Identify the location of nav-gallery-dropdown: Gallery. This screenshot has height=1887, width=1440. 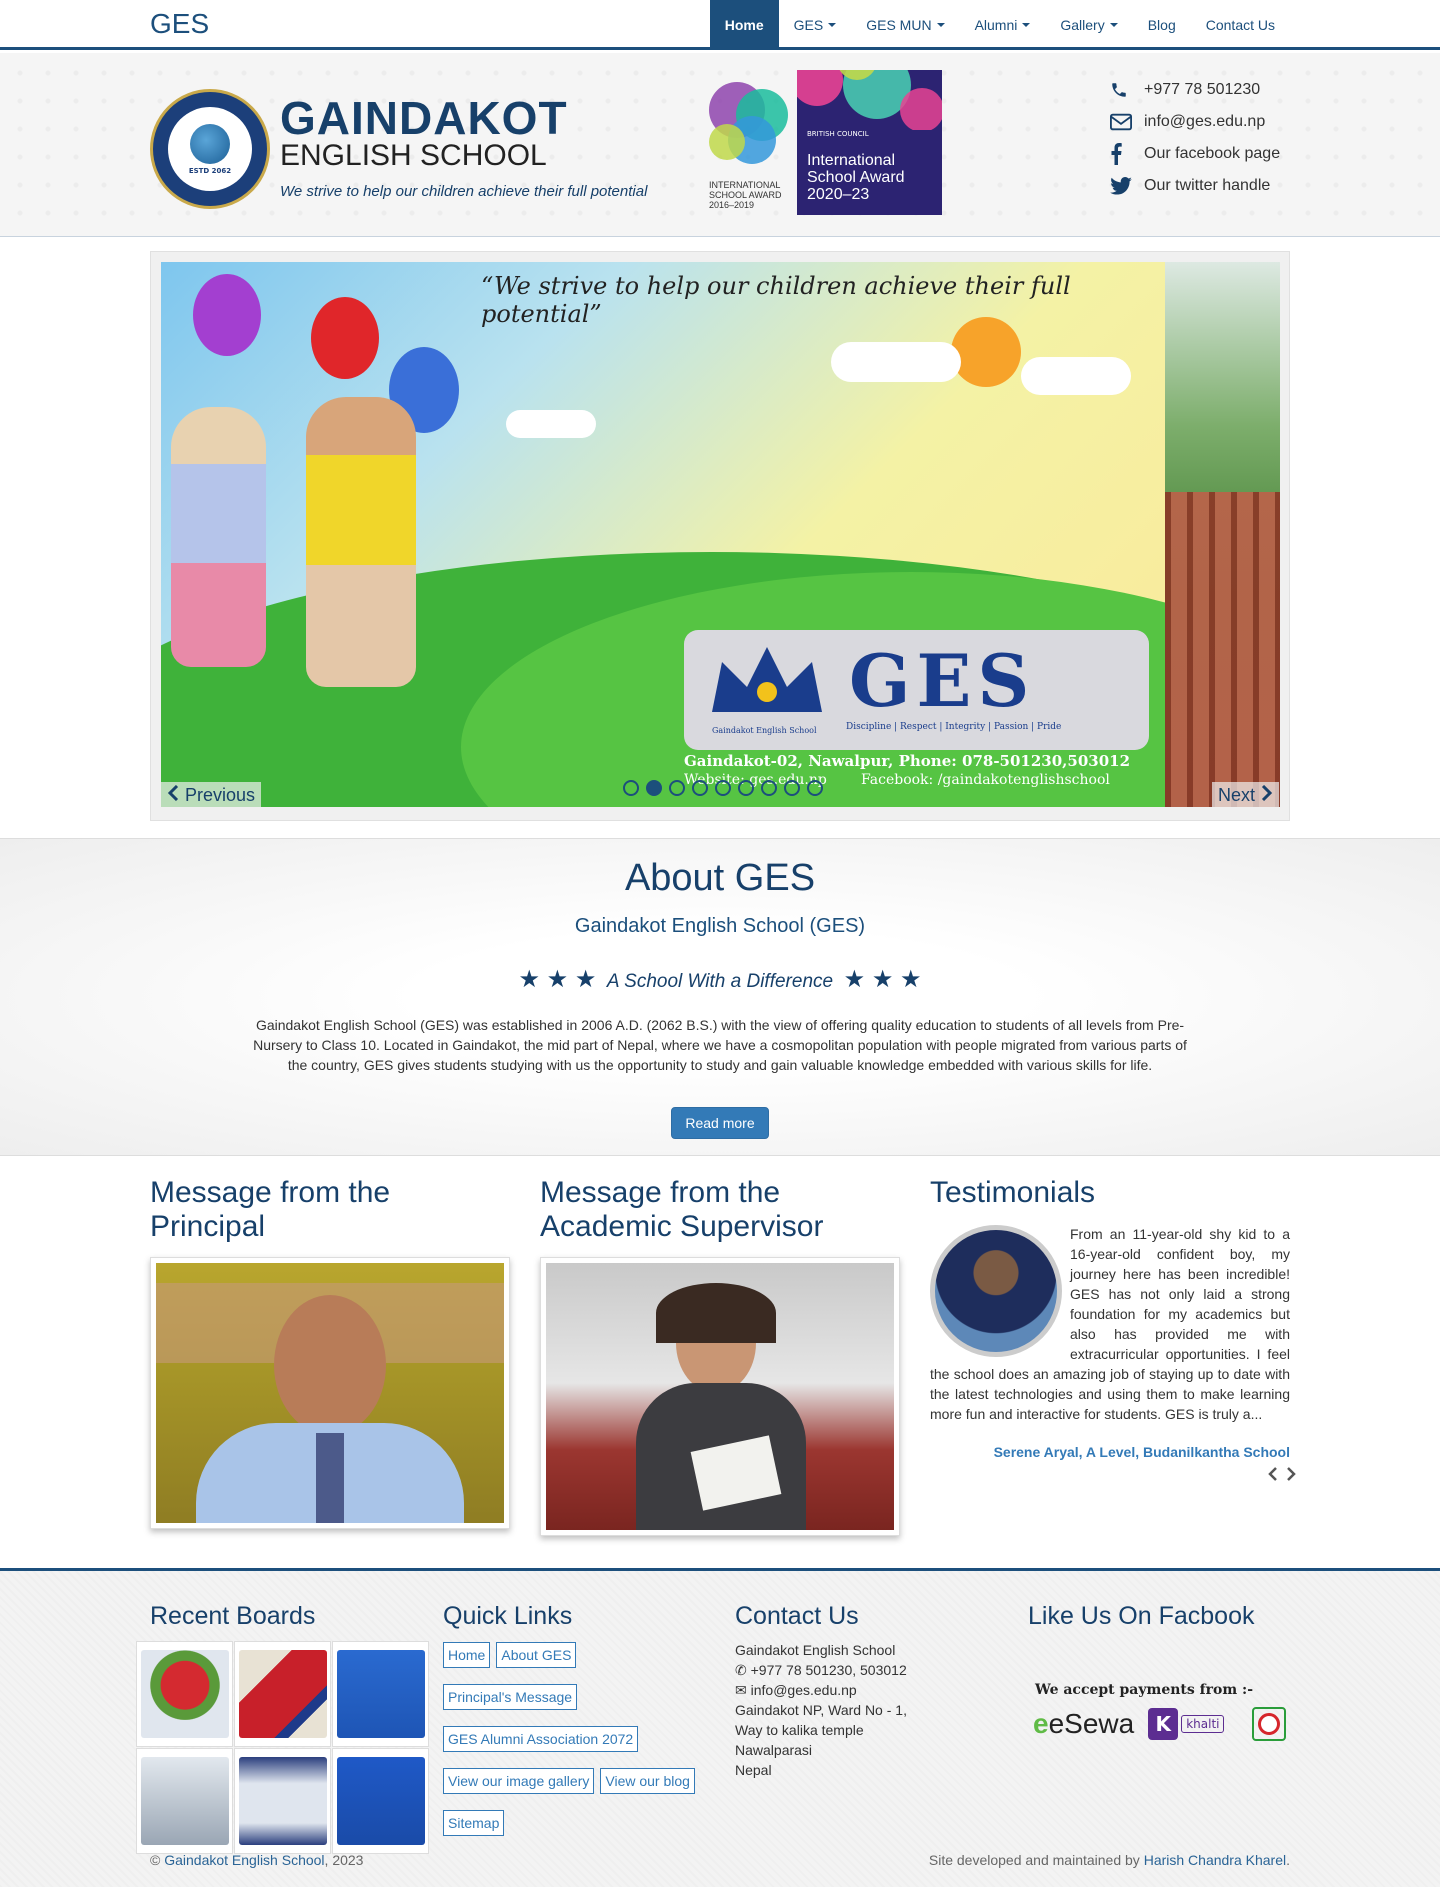
(1088, 25).